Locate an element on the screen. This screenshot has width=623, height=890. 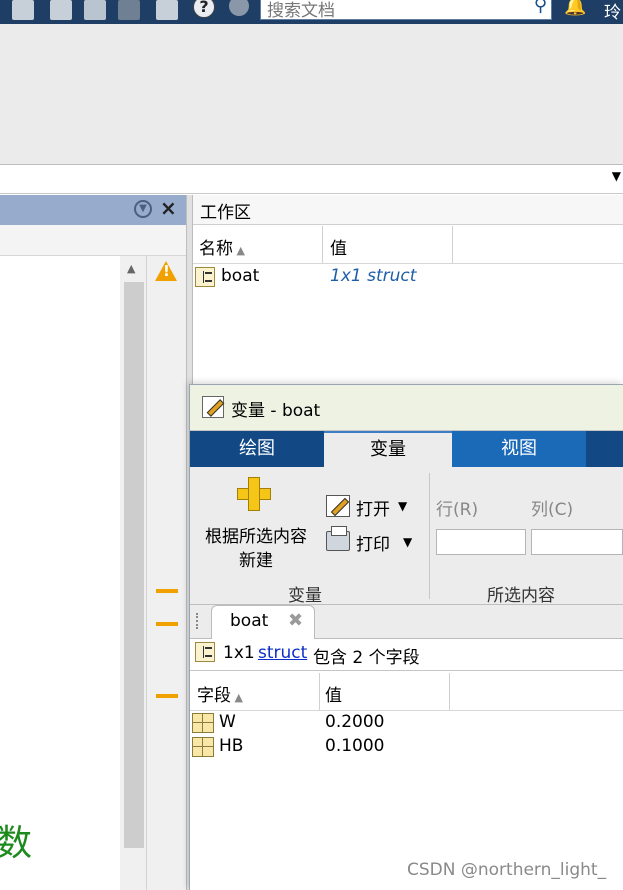
workspace-row: boat 1x1 struct is located at coordinates (408, 277).